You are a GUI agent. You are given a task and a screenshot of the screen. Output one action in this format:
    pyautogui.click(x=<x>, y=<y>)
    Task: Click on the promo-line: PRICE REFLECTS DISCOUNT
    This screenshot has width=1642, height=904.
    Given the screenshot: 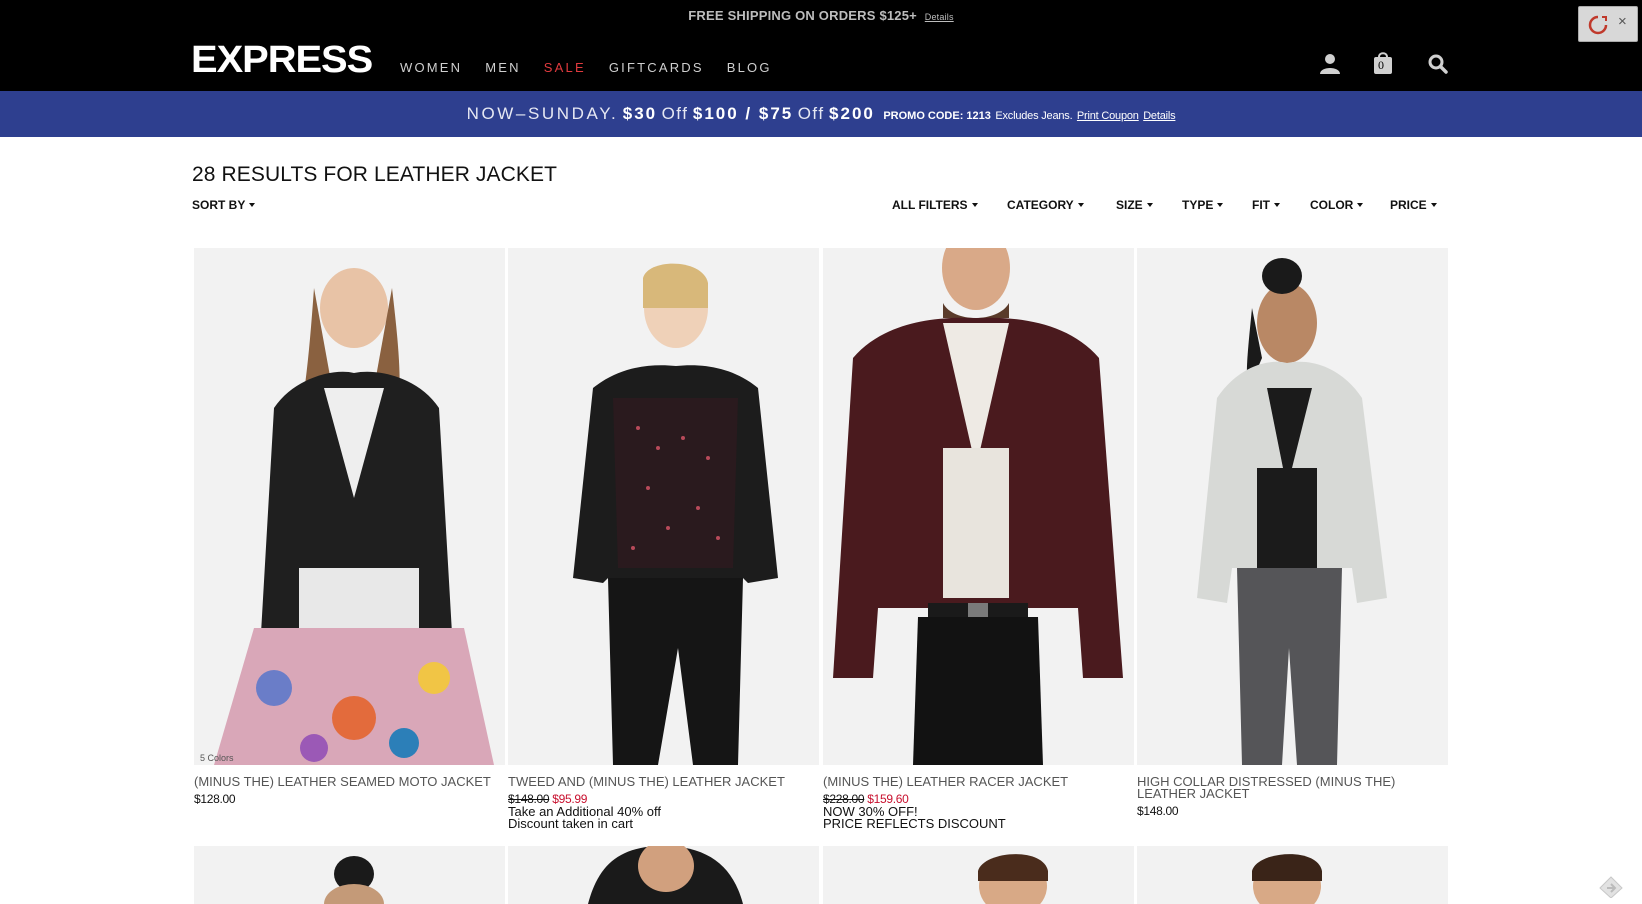 What is the action you would take?
    pyautogui.click(x=914, y=823)
    